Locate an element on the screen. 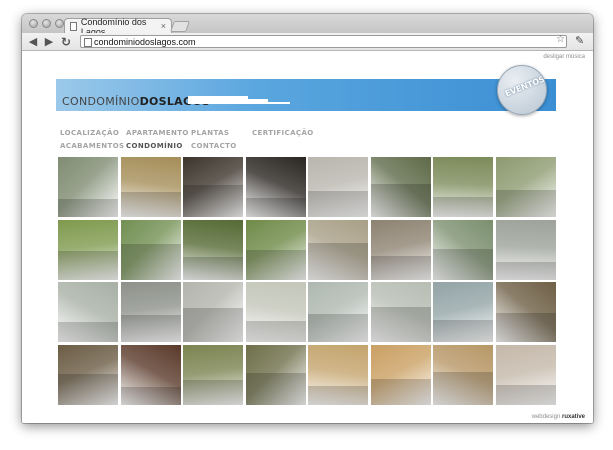  footer-credit: webdesign ruxative is located at coordinates (558, 417).